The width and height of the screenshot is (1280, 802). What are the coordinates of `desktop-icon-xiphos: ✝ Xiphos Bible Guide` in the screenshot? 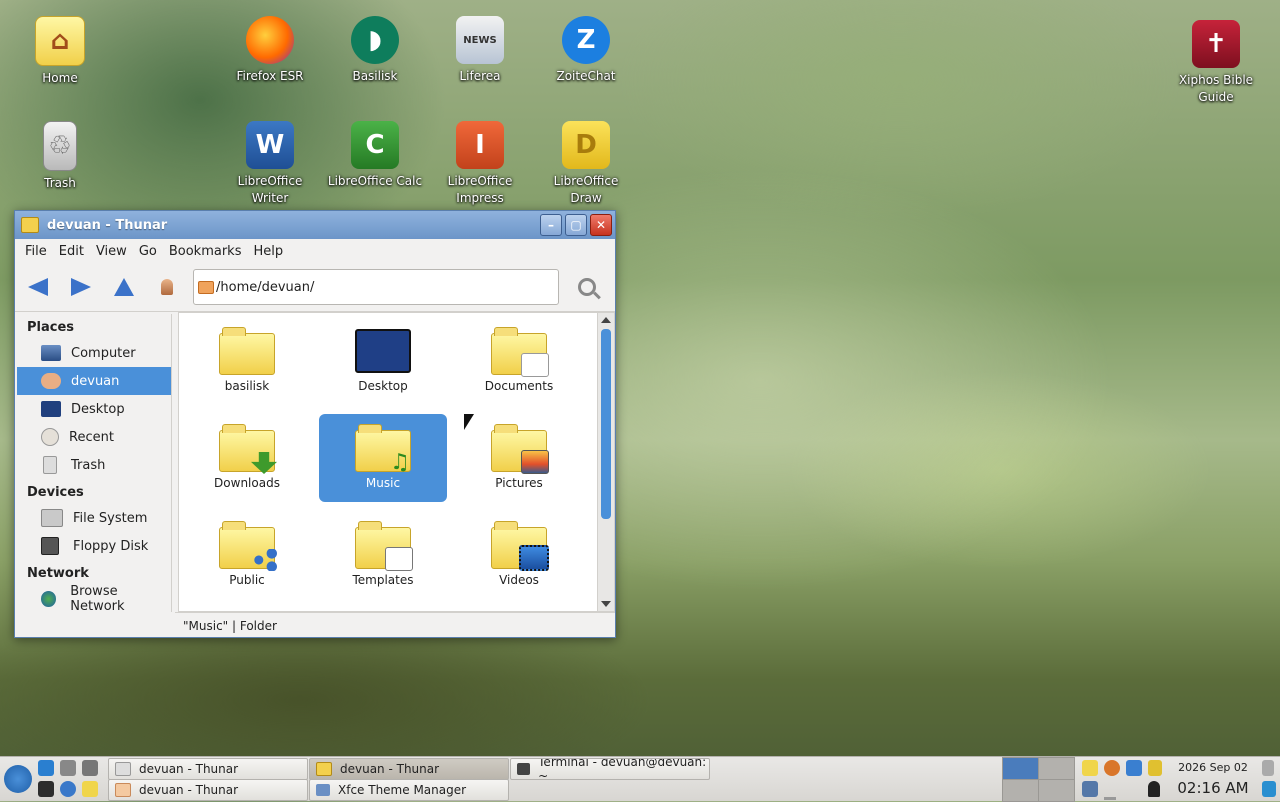 It's located at (1216, 63).